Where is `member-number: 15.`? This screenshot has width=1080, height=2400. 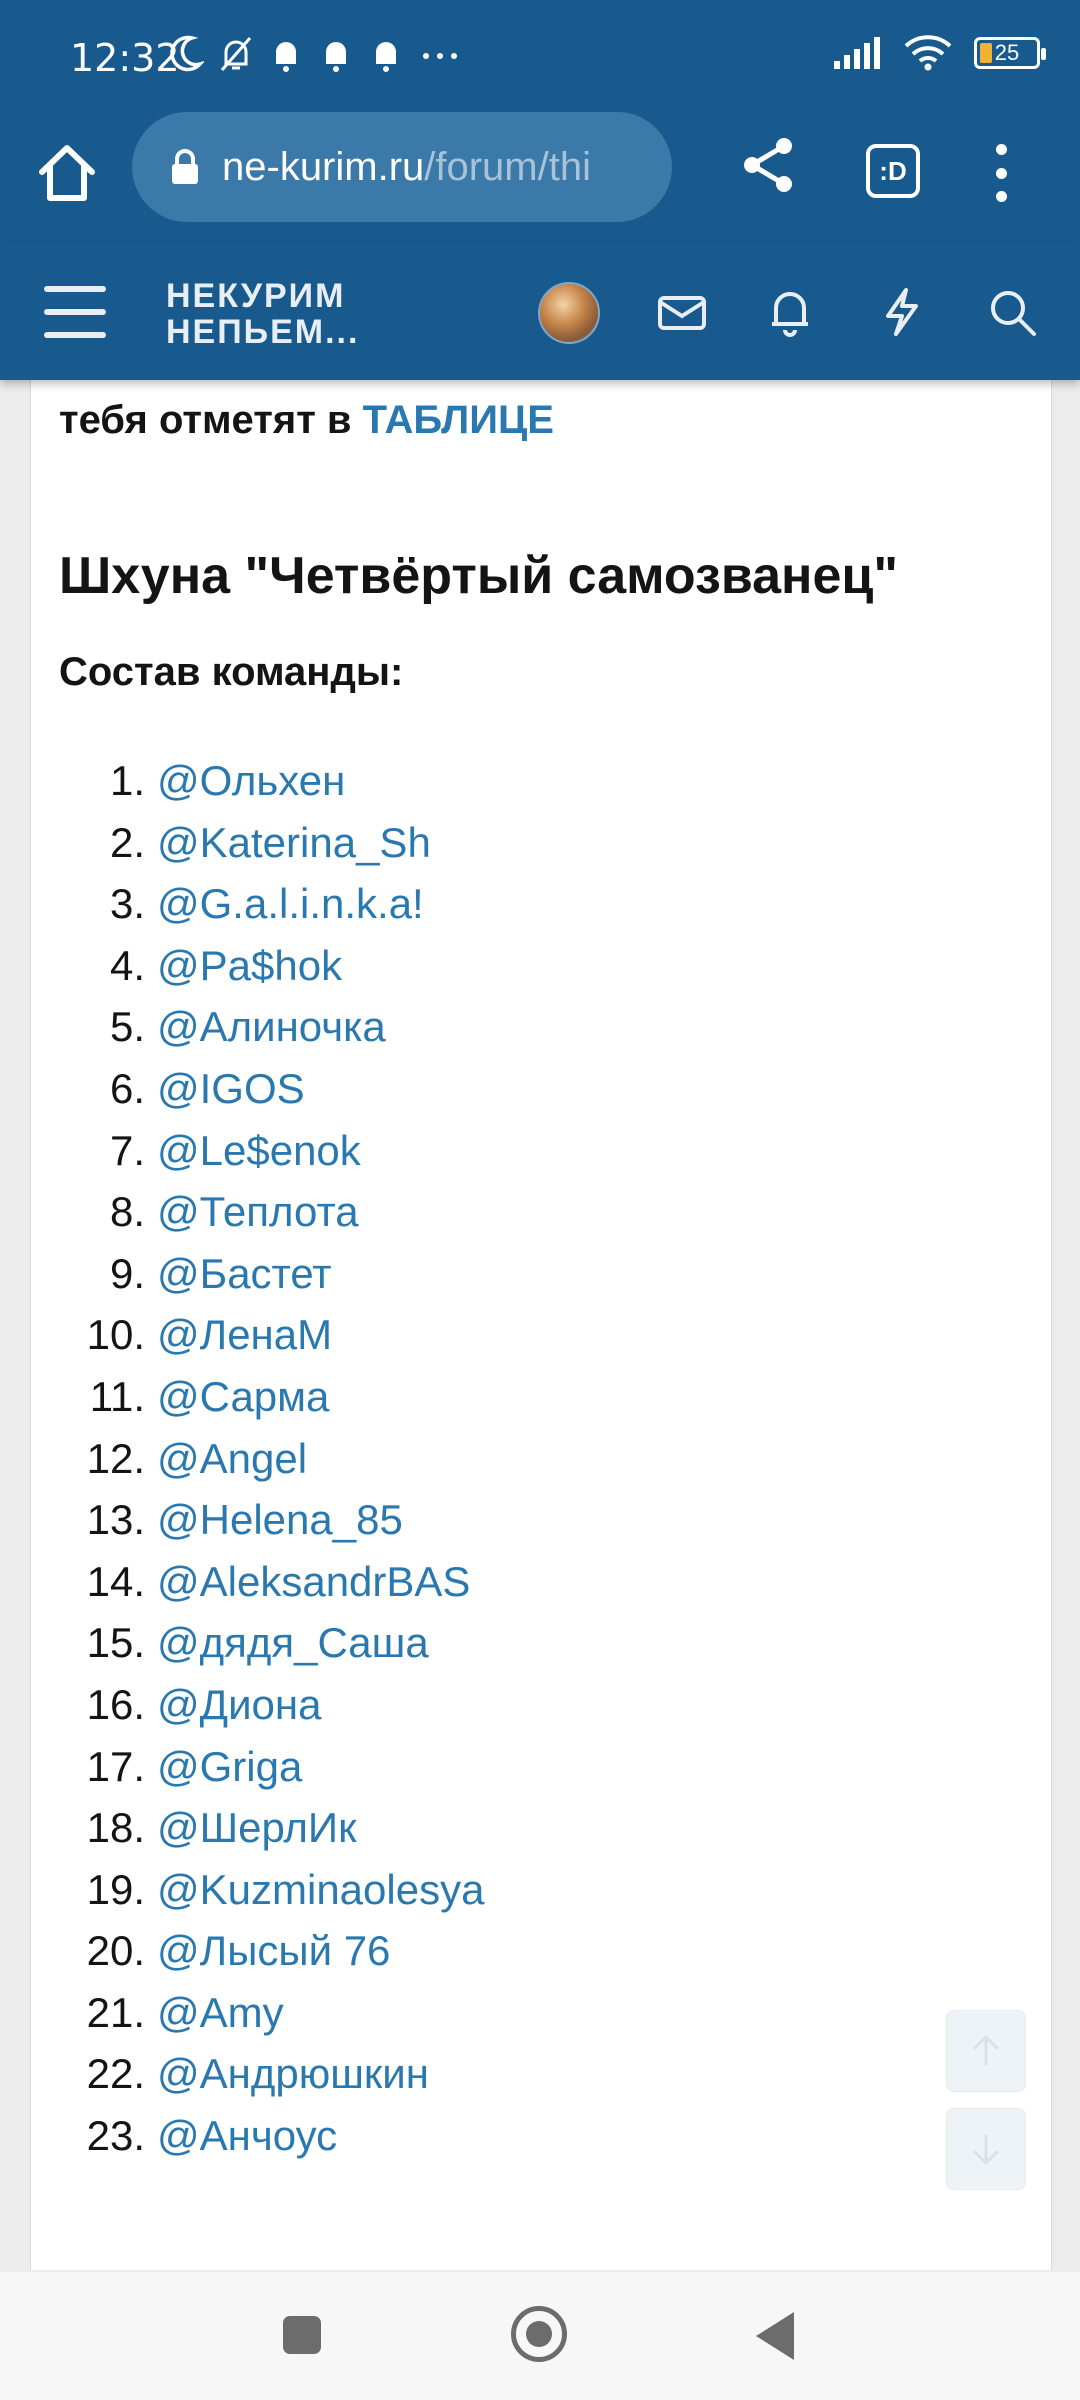
member-number: 15. is located at coordinates (115, 1643).